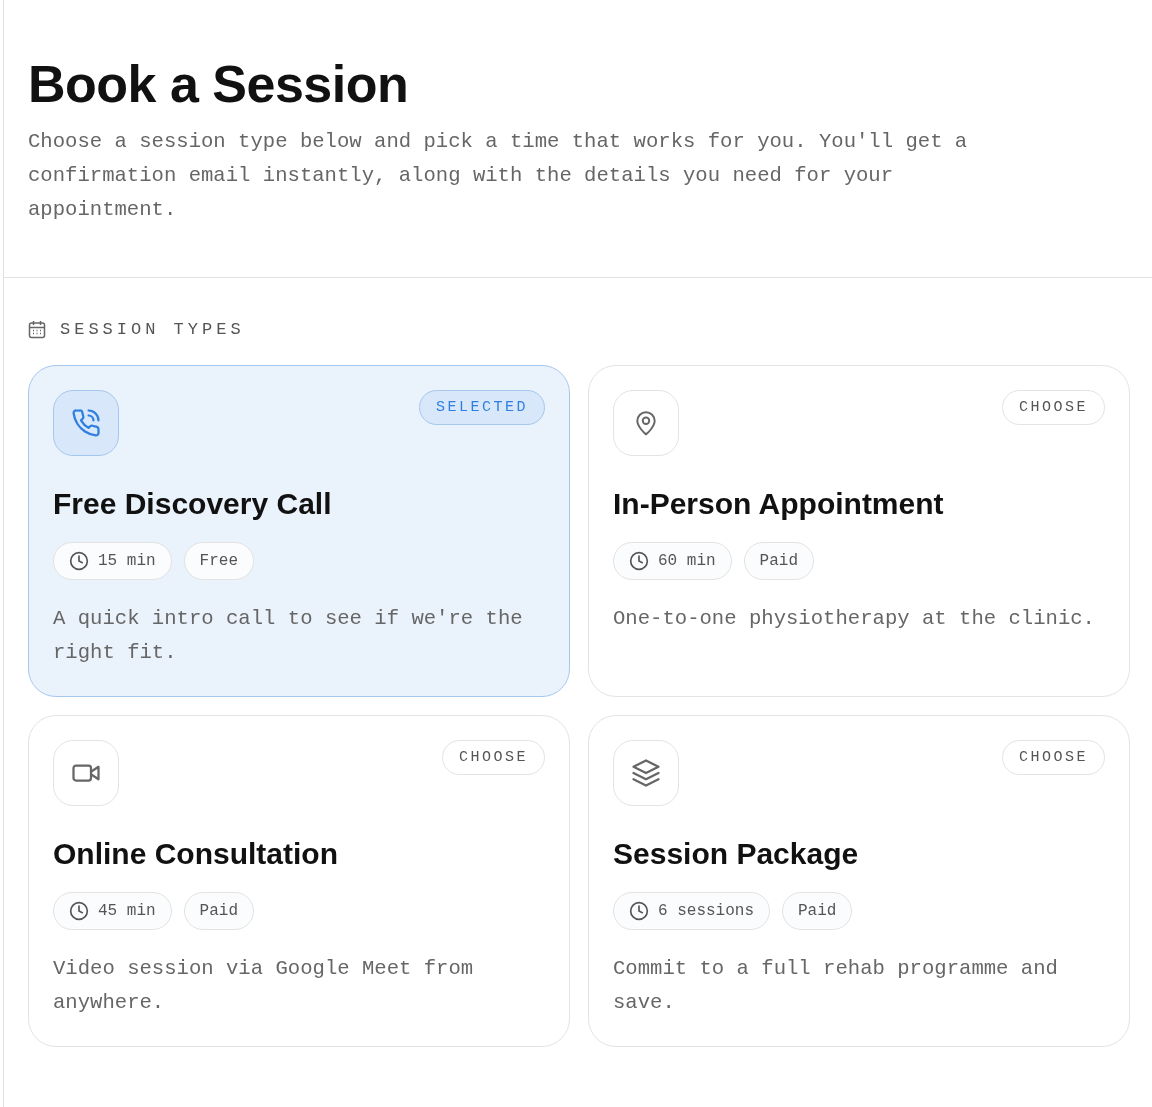  Describe the element at coordinates (836, 986) in the screenshot. I see `card-description: Commit to a full rehab programme and save.` at that location.